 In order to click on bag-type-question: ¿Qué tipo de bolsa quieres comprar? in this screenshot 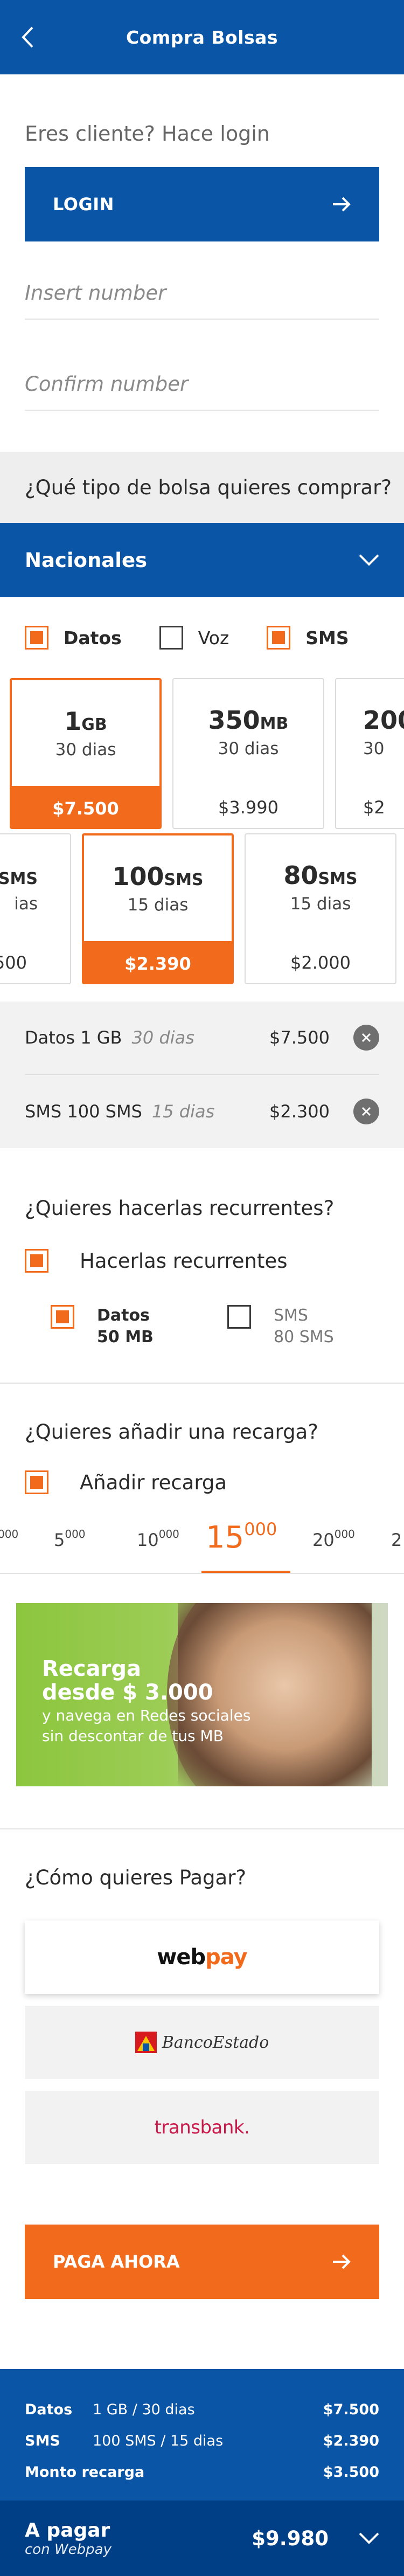, I will do `click(202, 487)`.